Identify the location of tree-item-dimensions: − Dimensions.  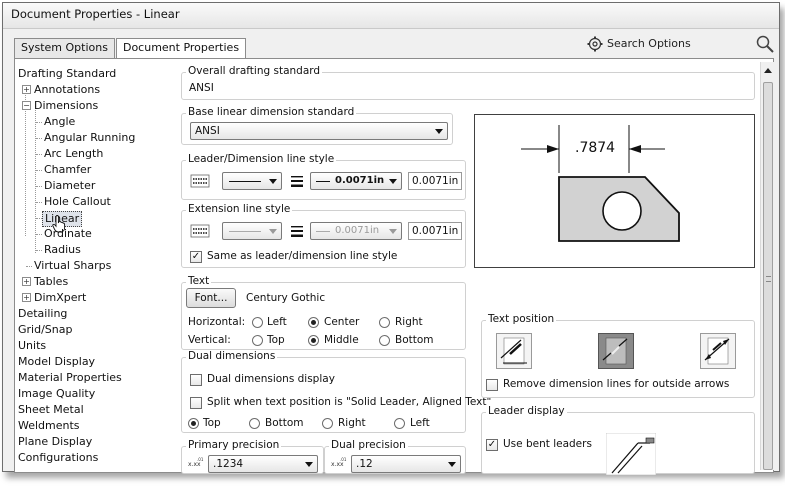
(60, 106).